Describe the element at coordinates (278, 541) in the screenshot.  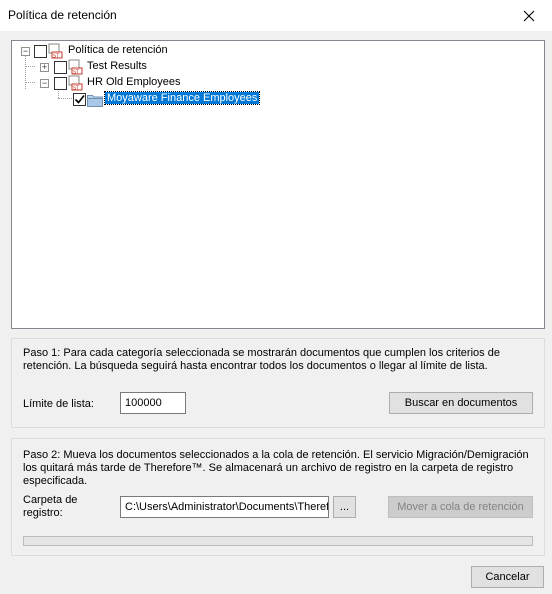
I see `progress-bar` at that location.